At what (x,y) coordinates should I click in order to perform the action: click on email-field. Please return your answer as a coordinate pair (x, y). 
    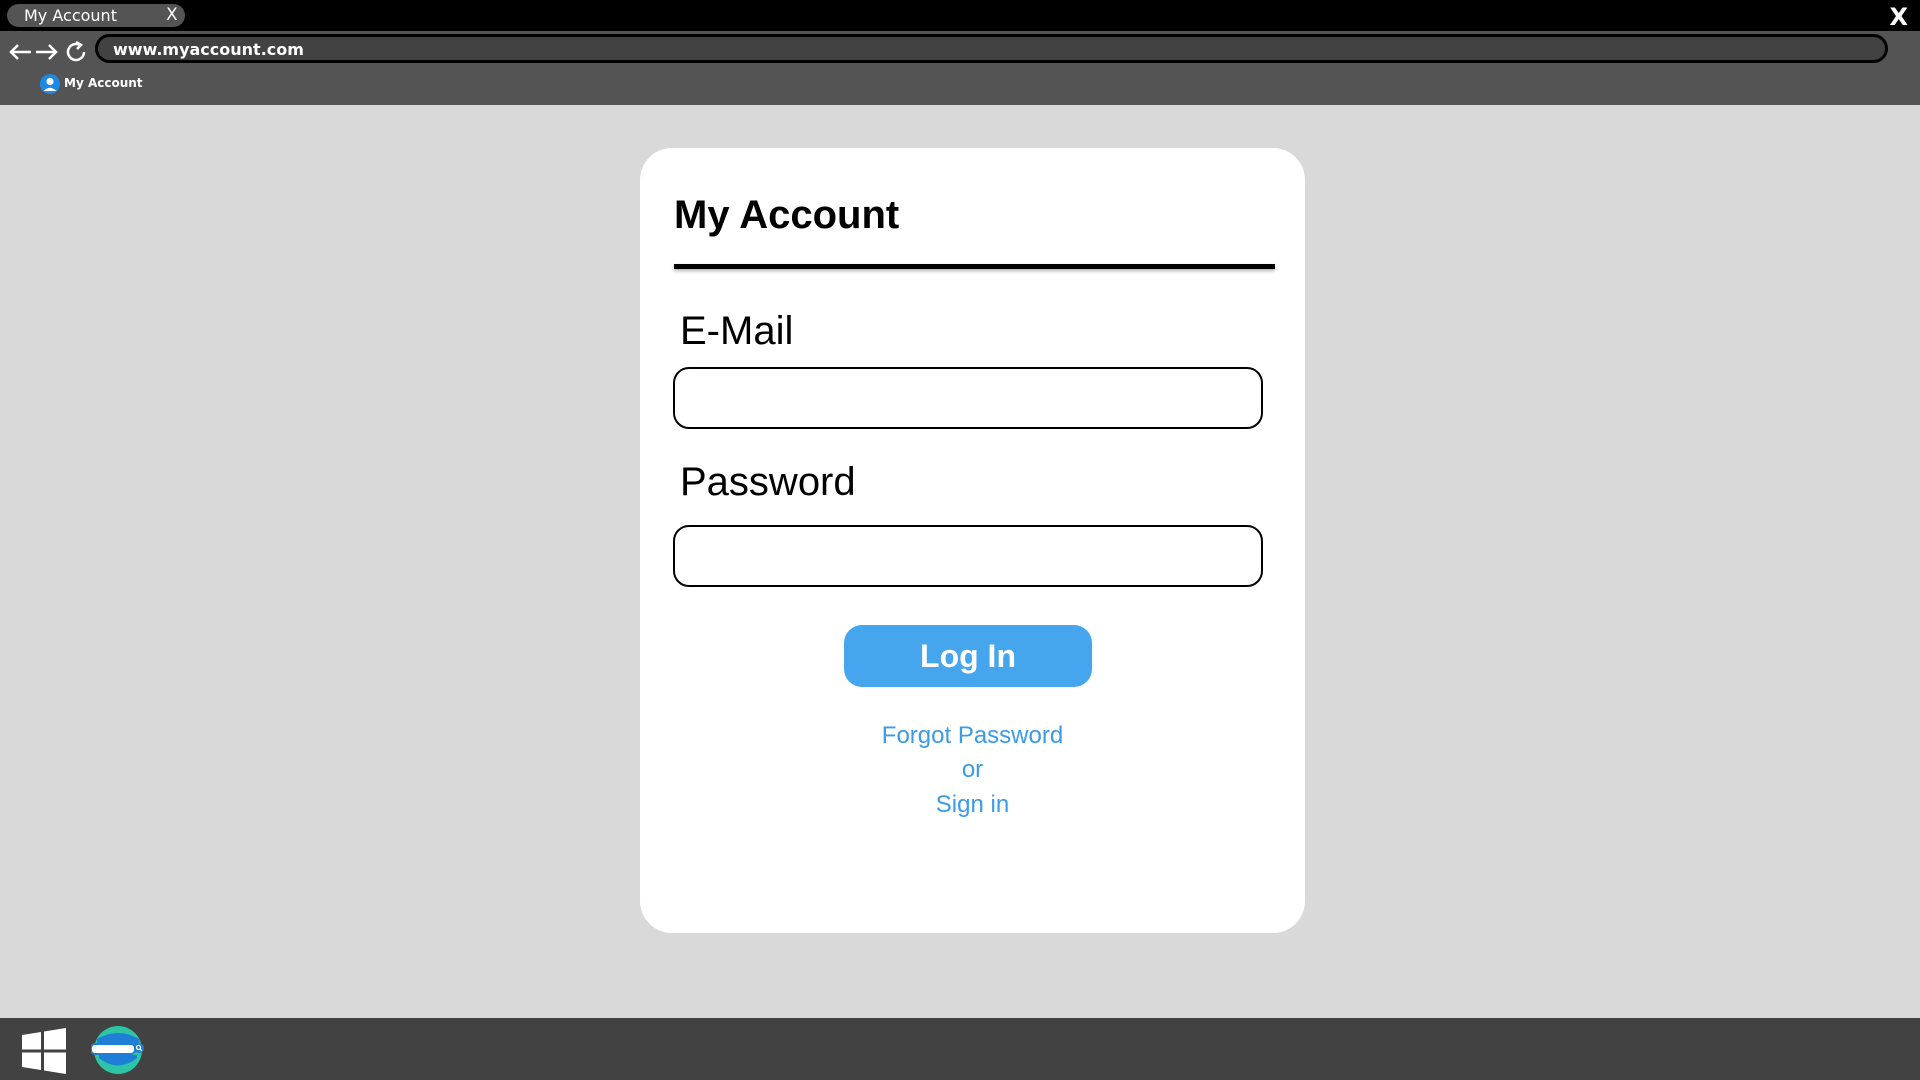
    Looking at the image, I should click on (968, 398).